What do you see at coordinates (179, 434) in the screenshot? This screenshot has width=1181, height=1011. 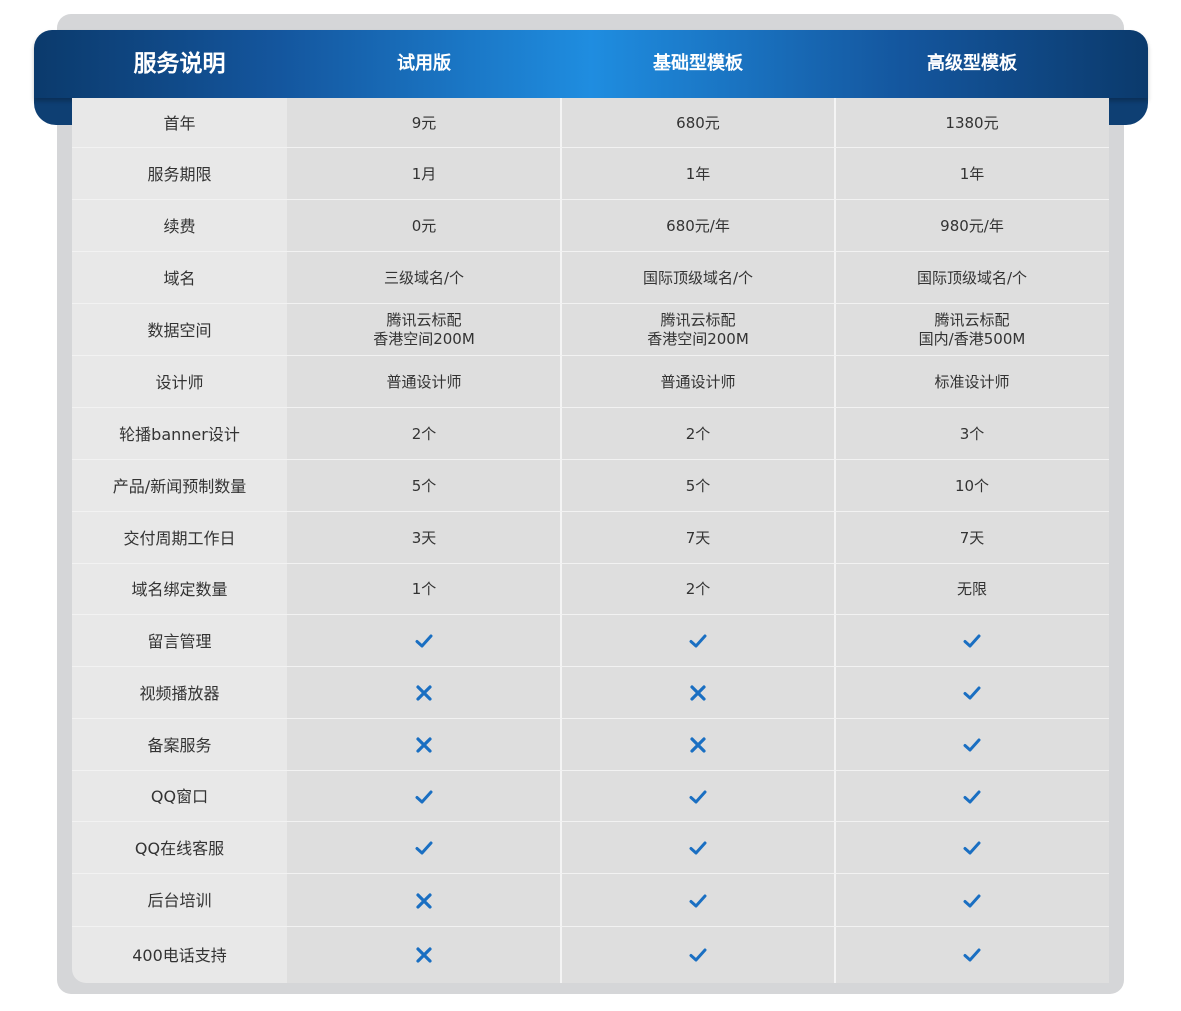 I see `row-label: 轮播banner设计` at bounding box center [179, 434].